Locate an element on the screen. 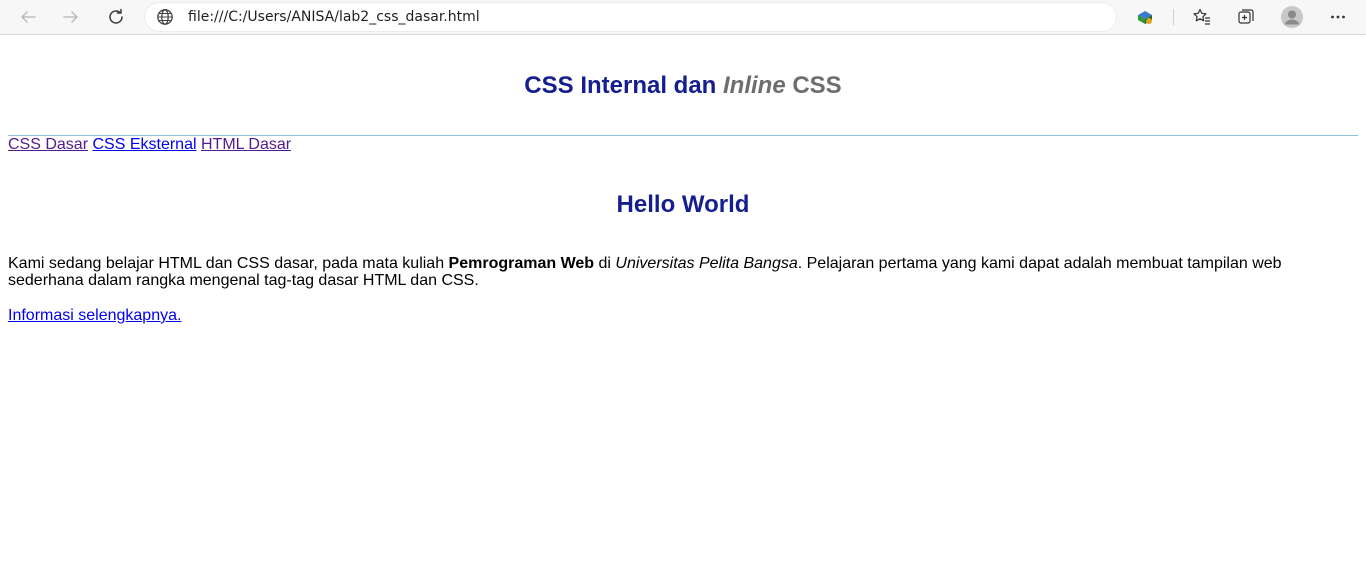 Image resolution: width=1366 pixels, height=576 pixels. forward-arrow-icon is located at coordinates (71, 17).